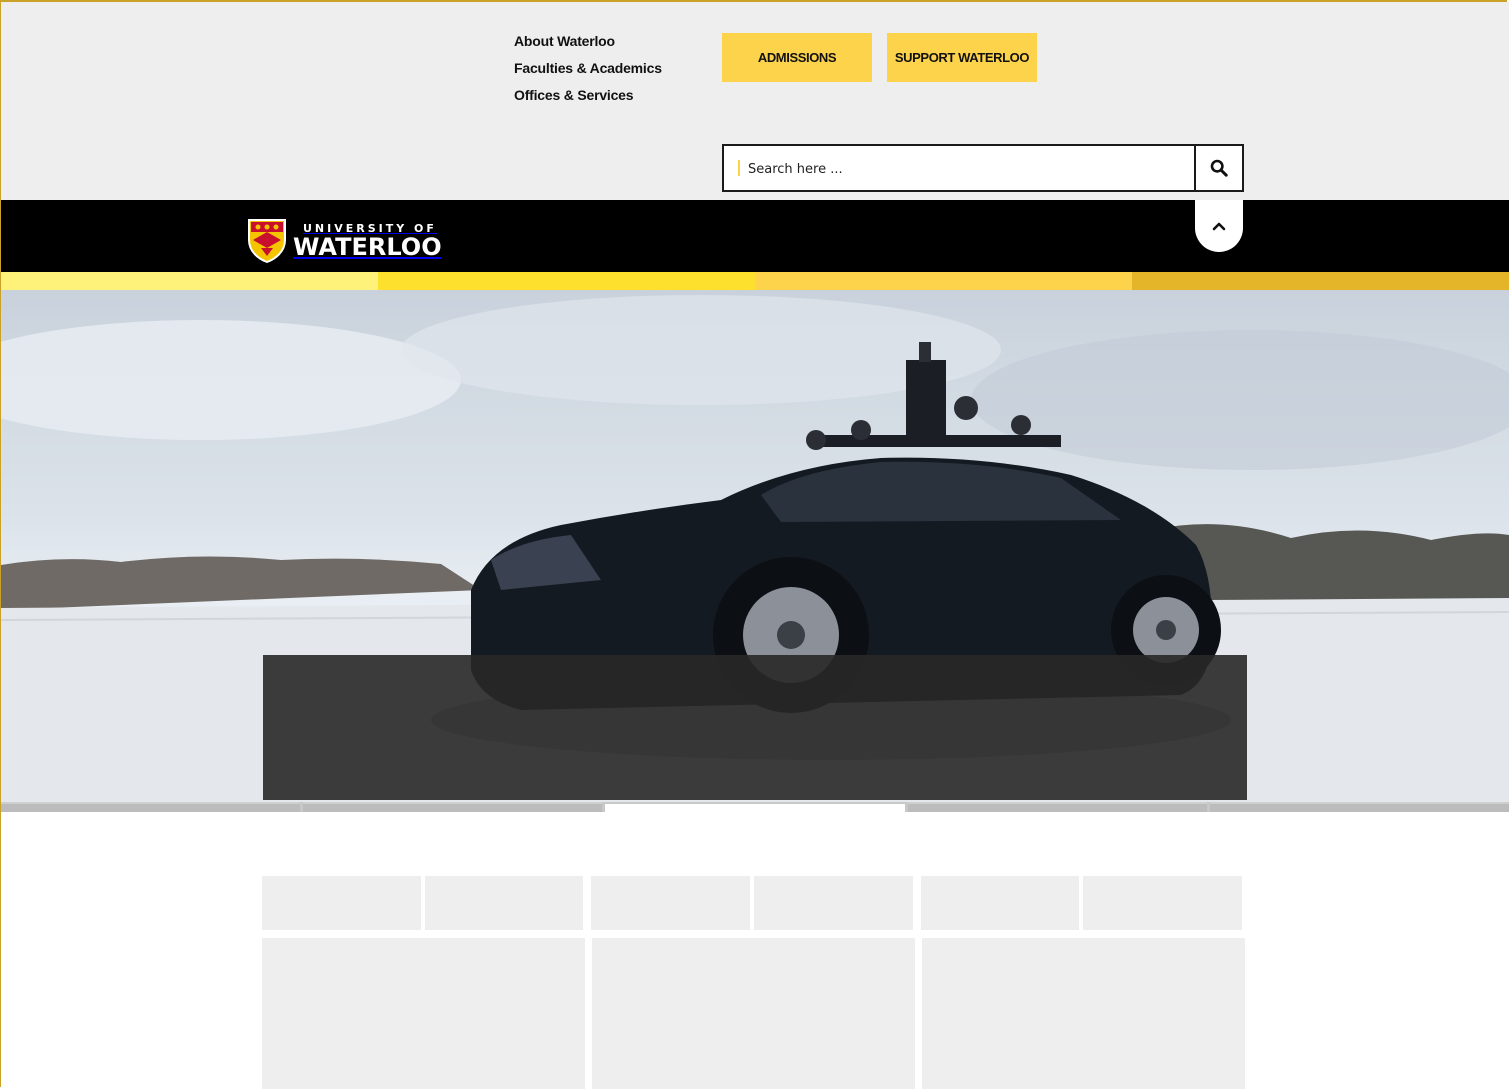  I want to click on collapse-header-button, so click(1219, 226).